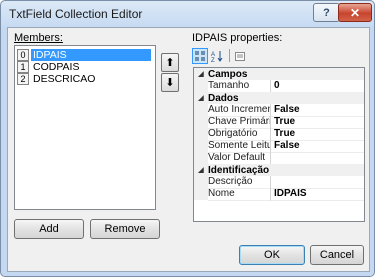 The image size is (375, 277). I want to click on add-button-label: Add, so click(49, 229).